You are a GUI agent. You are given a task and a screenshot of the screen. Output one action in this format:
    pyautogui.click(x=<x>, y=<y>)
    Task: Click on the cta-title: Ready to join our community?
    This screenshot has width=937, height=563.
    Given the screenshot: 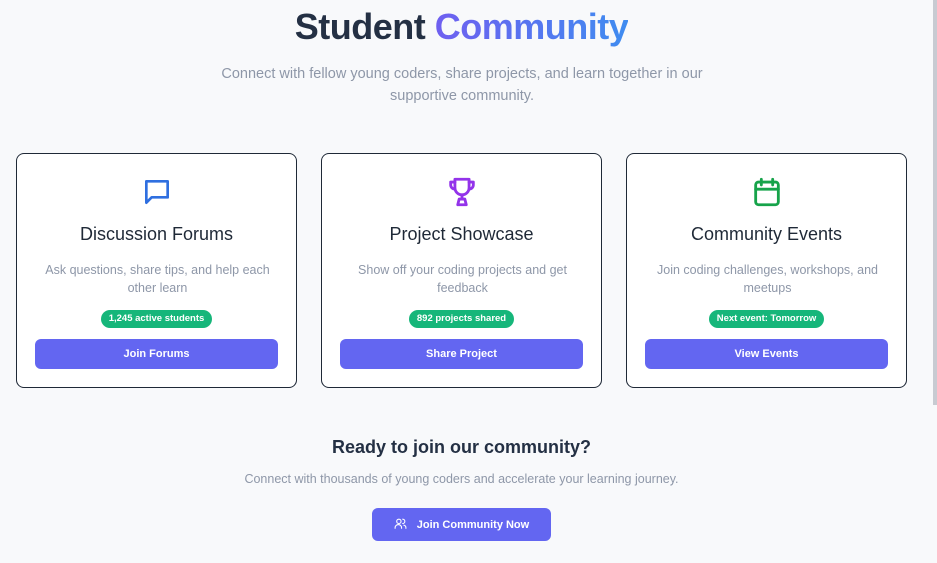 What is the action you would take?
    pyautogui.click(x=461, y=447)
    